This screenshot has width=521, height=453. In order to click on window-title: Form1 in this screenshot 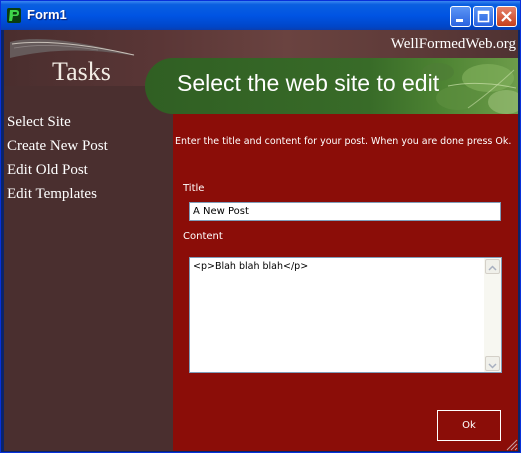, I will do `click(47, 14)`.